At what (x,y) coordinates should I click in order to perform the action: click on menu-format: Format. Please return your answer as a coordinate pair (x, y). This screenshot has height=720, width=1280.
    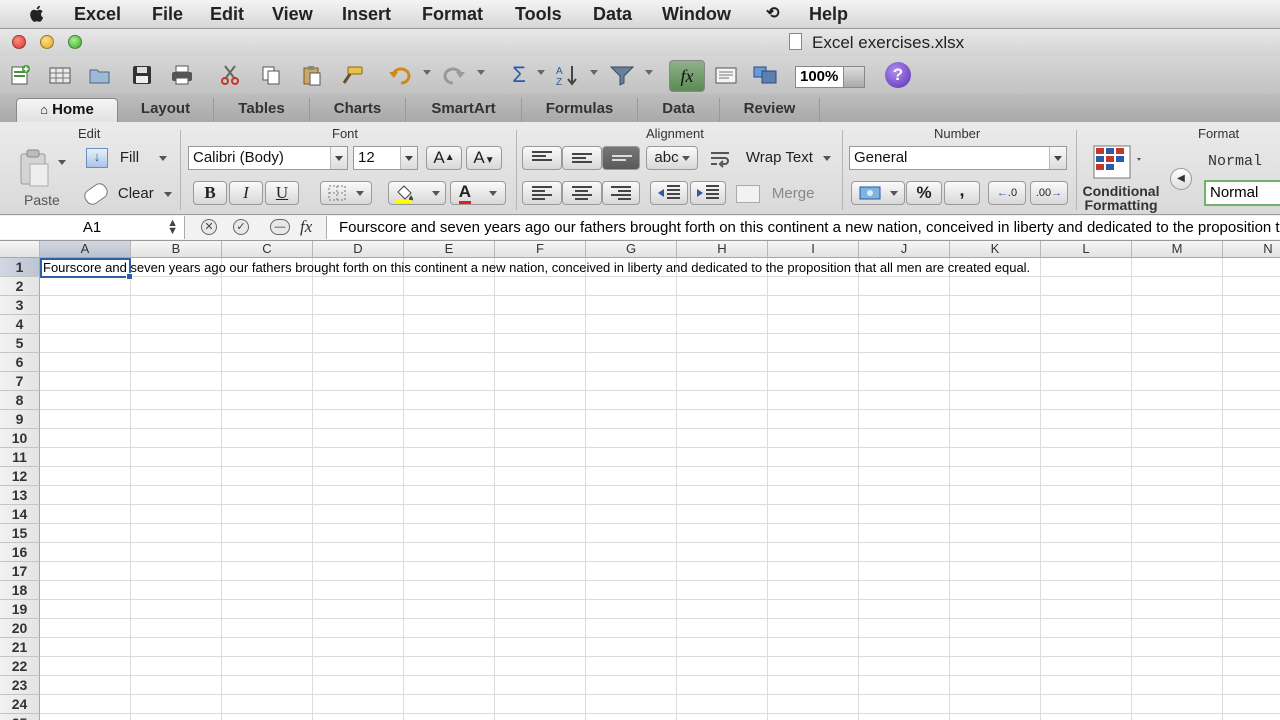
    Looking at the image, I should click on (452, 14).